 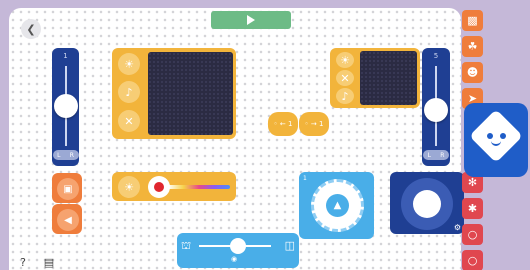 I want to click on dial-label: 1, so click(x=305, y=178).